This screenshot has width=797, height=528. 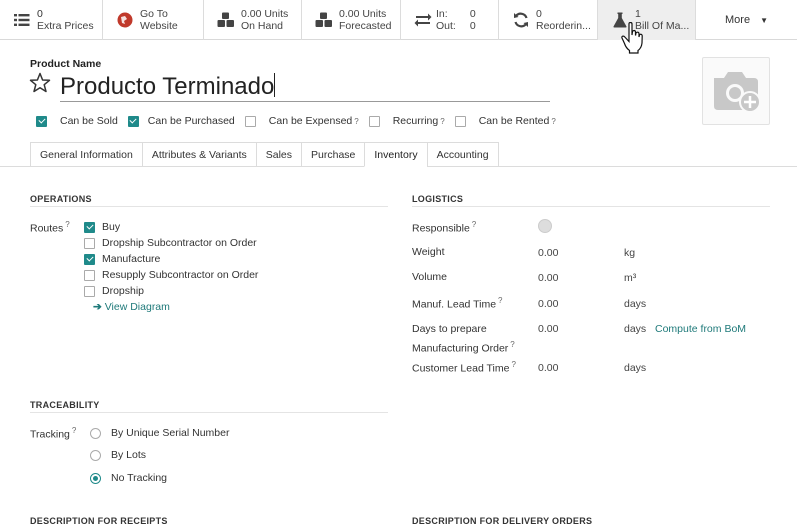 What do you see at coordinates (139, 478) in the screenshot?
I see `radio-label: No Tracking` at bounding box center [139, 478].